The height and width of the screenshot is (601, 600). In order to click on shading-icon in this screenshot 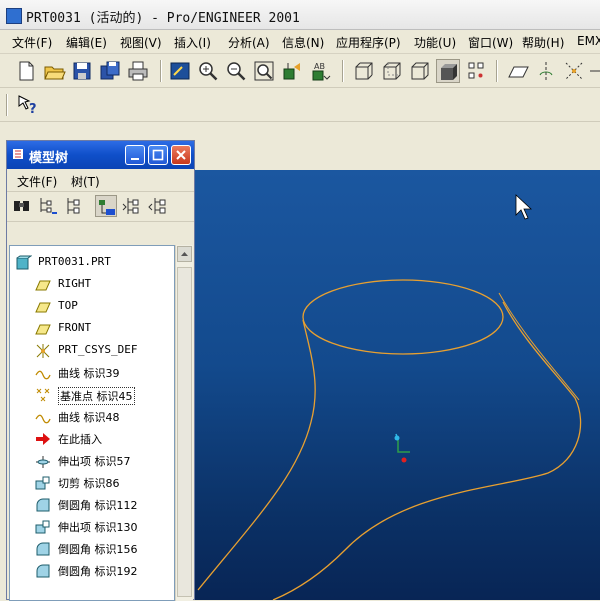, I will do `click(448, 71)`.